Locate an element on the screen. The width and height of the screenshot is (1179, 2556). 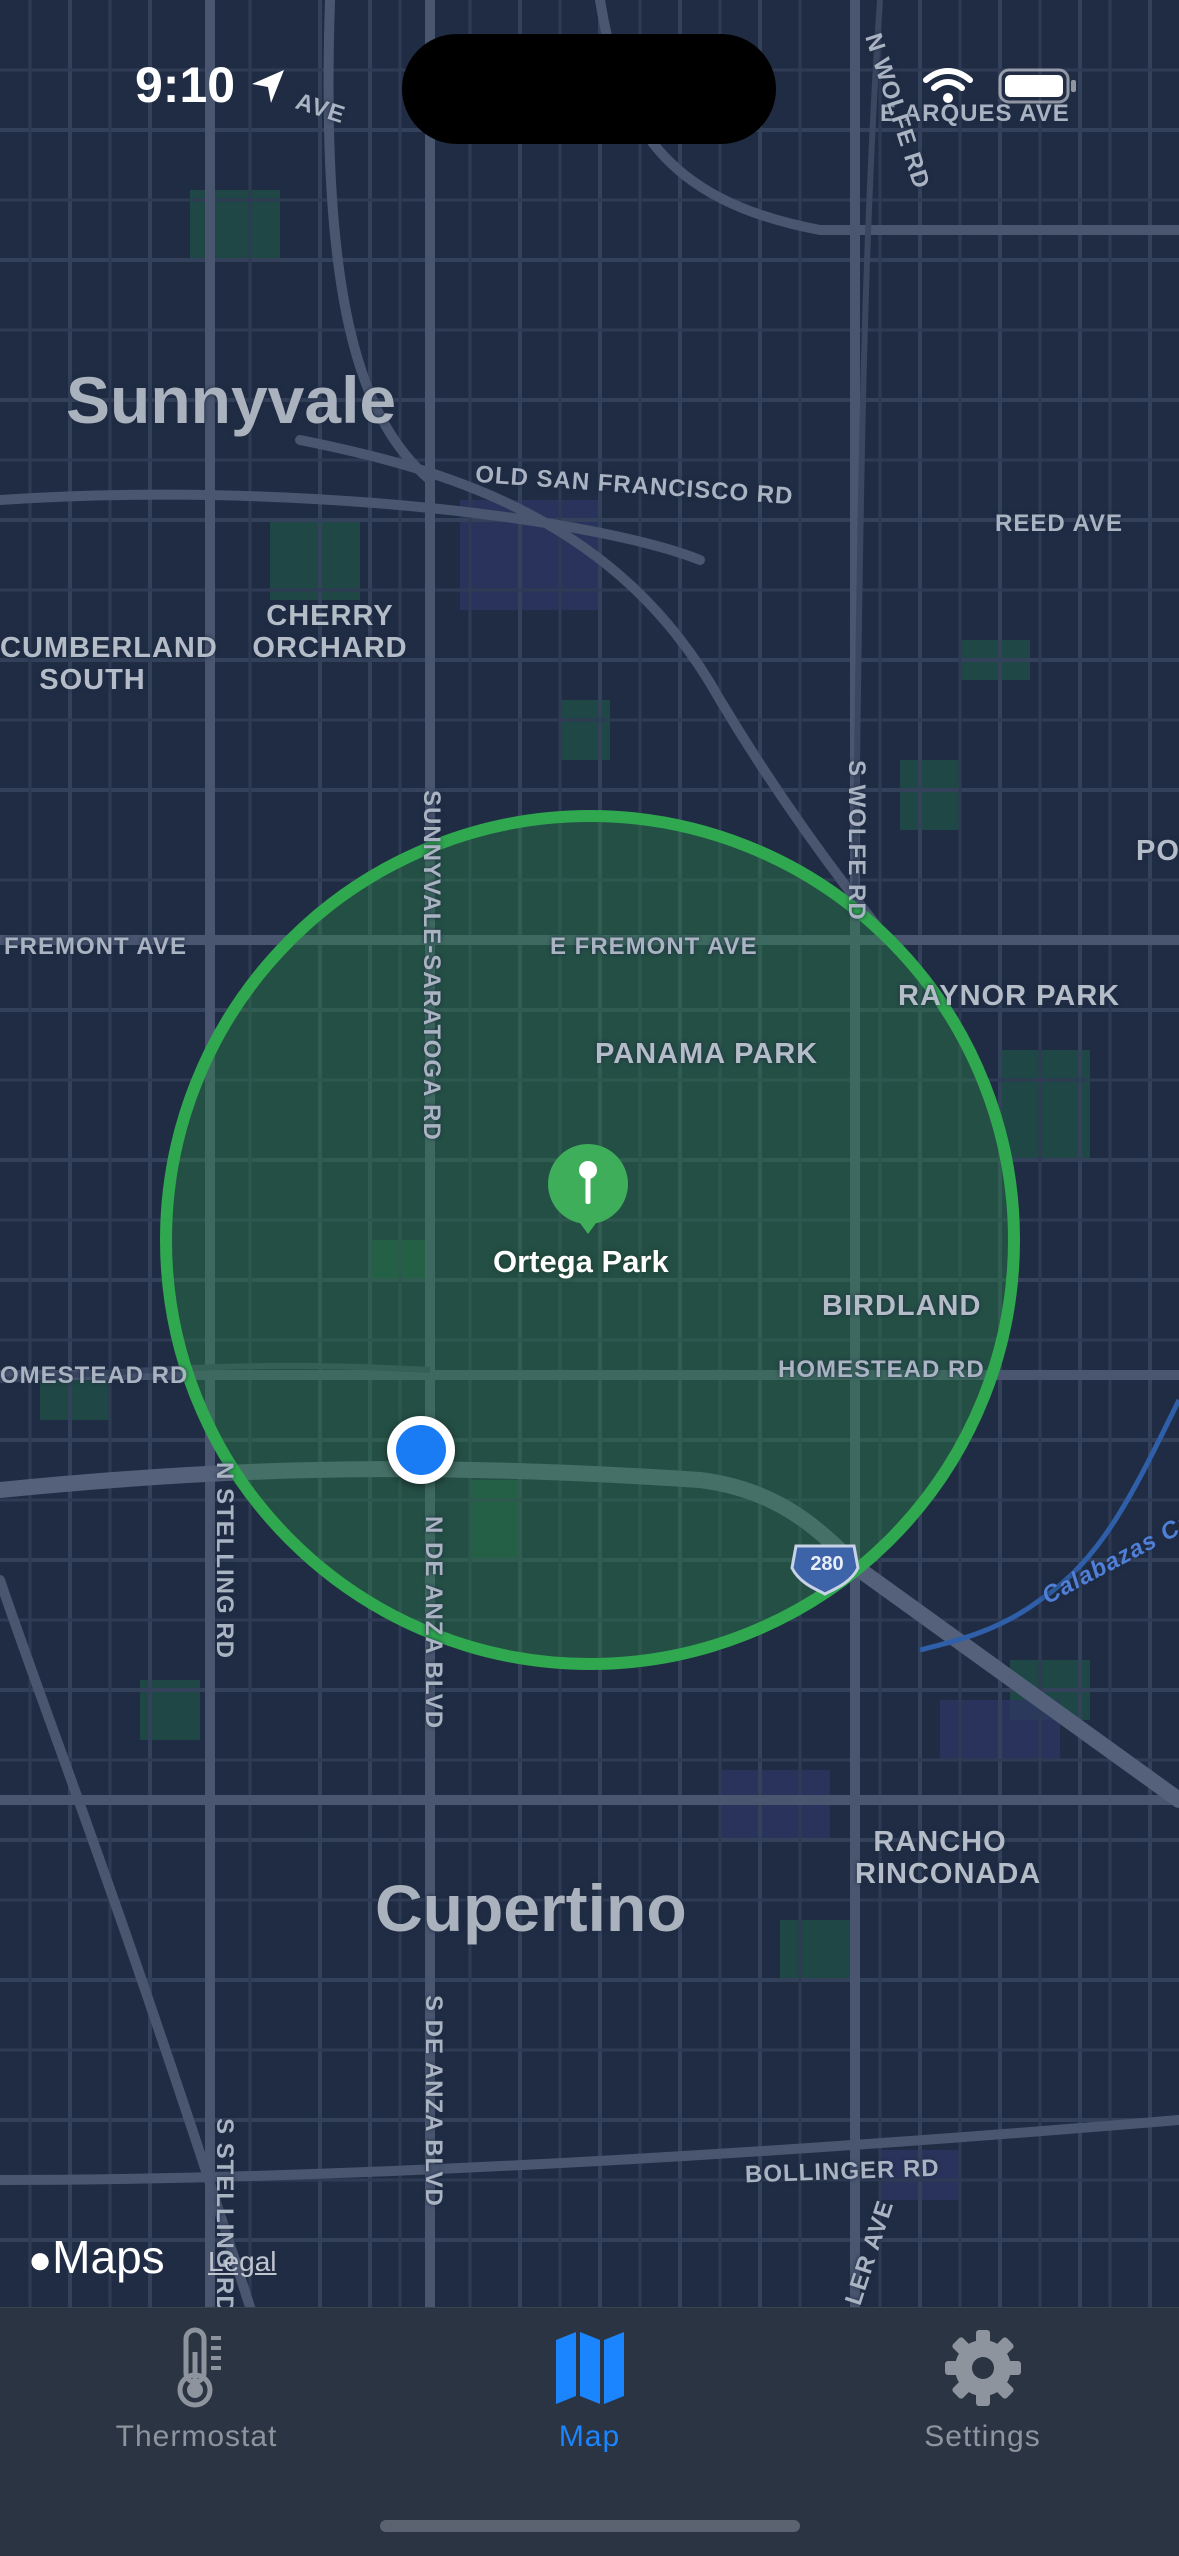
road-label-sunnyvale-saratoga-rd: SUNNYVALE-SARATOGA RD is located at coordinates (431, 965).